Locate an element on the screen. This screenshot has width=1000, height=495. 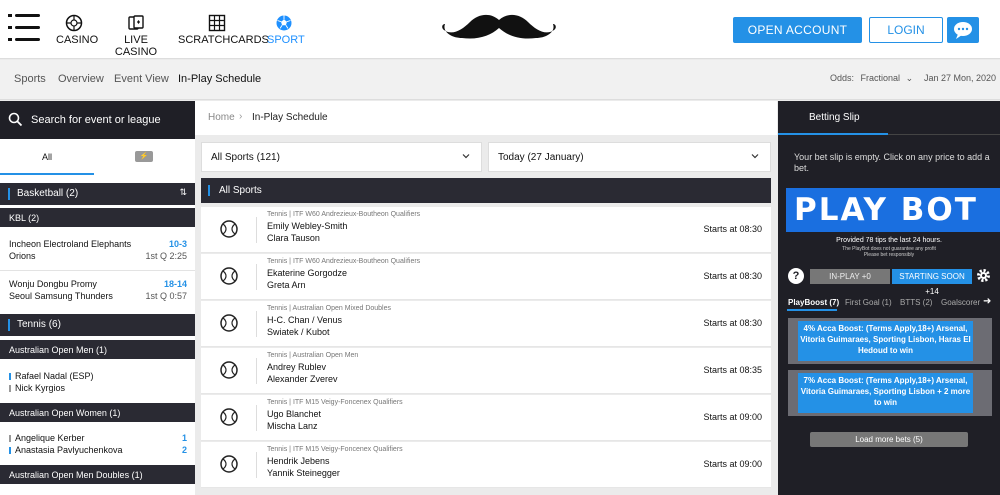
nav-scratchcards: SCRATCHCARDS is located at coordinates (223, 30).